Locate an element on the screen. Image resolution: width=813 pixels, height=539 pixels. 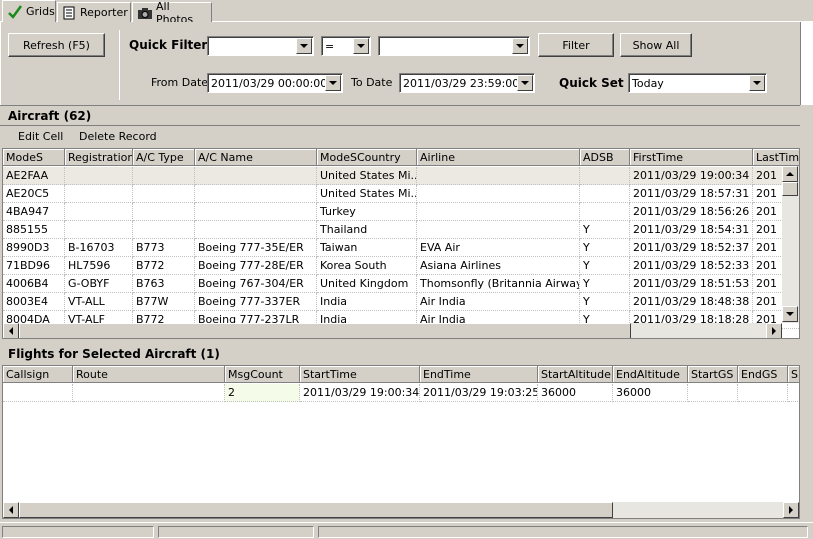
tab-all-photos: All Photos is located at coordinates (172, 13).